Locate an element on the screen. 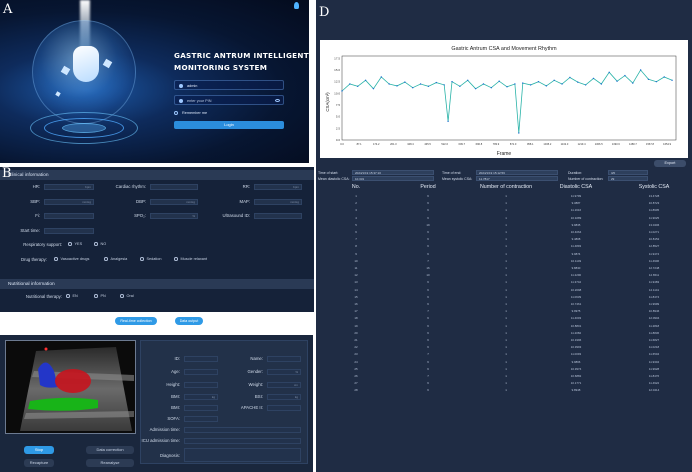  diagnosis-input is located at coordinates (242, 455).